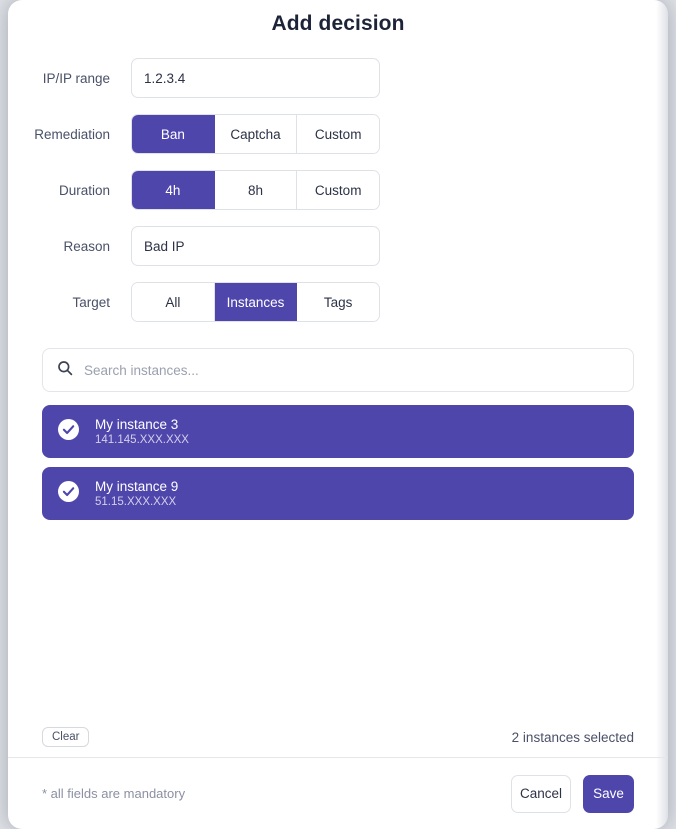  I want to click on page-title: Add decision, so click(338, 23).